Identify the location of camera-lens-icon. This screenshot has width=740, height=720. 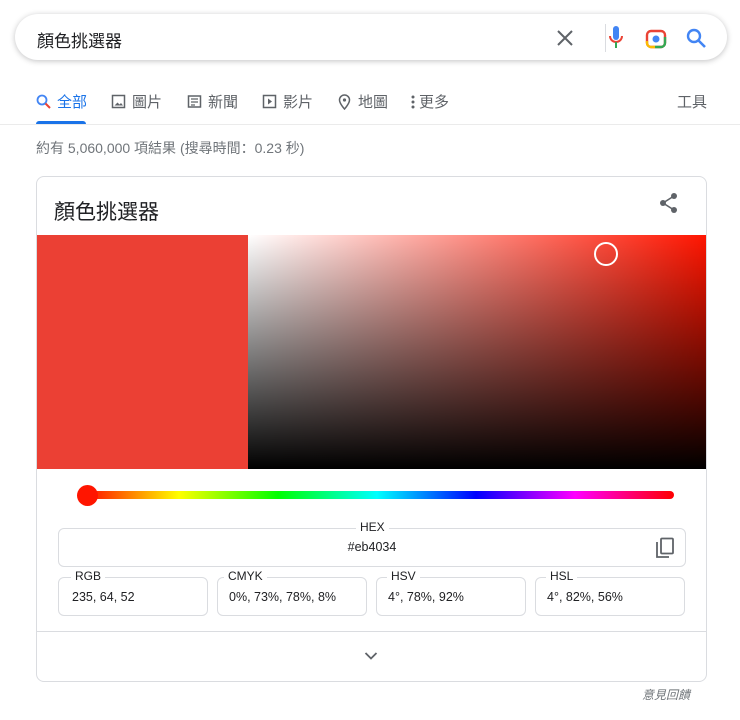
(656, 38).